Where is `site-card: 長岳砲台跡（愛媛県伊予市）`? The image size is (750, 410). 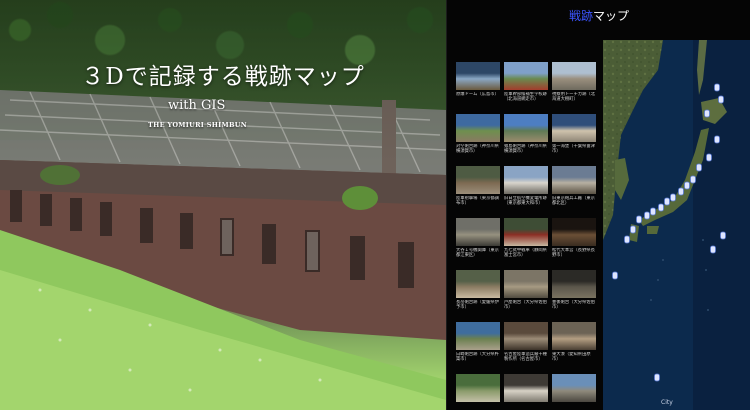
site-card: 長岳砲台跡（愛媛県伊予市） is located at coordinates (478, 296).